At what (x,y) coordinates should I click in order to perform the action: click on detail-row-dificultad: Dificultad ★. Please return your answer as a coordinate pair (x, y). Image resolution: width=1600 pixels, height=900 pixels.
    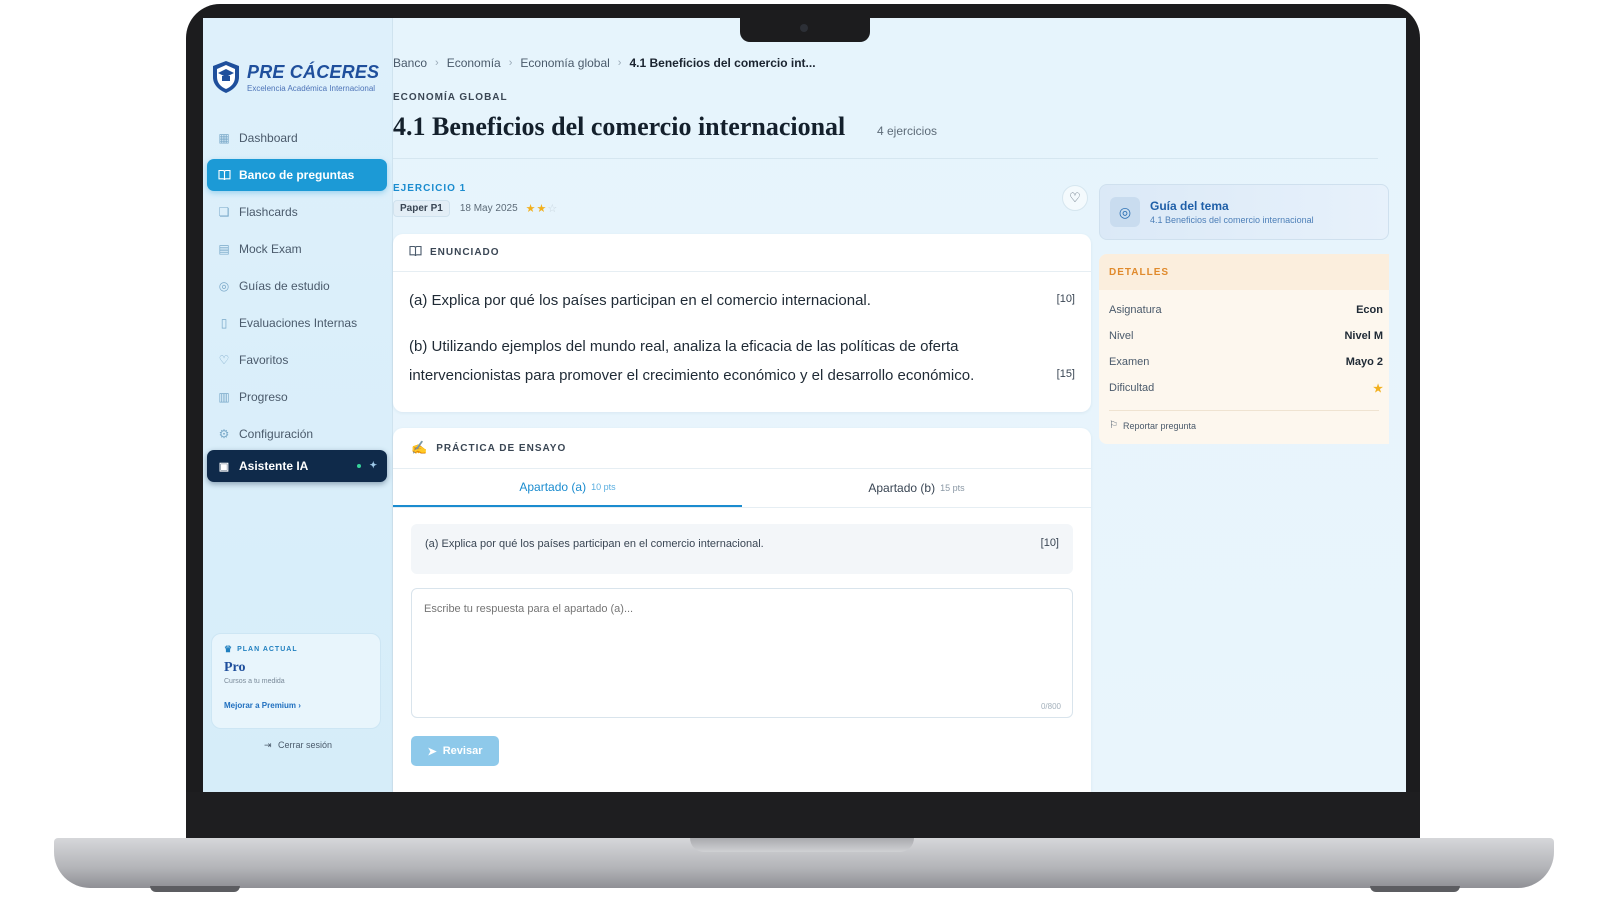
    Looking at the image, I should click on (1249, 390).